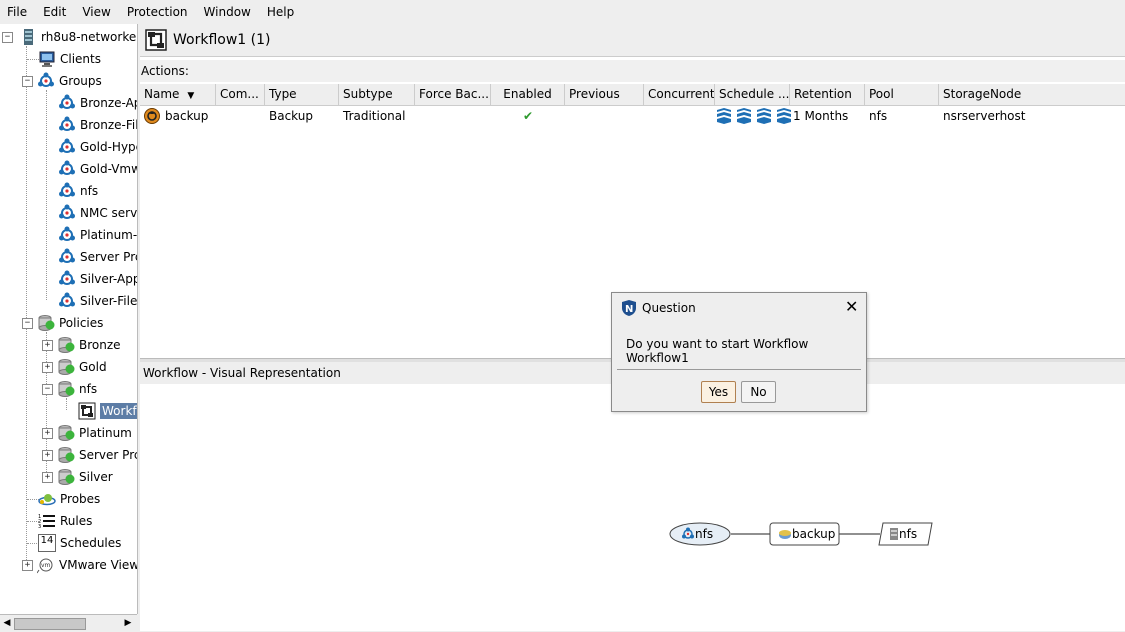 The image size is (1125, 632). What do you see at coordinates (814, 534) in the screenshot?
I see `diagram-action-label: backup` at bounding box center [814, 534].